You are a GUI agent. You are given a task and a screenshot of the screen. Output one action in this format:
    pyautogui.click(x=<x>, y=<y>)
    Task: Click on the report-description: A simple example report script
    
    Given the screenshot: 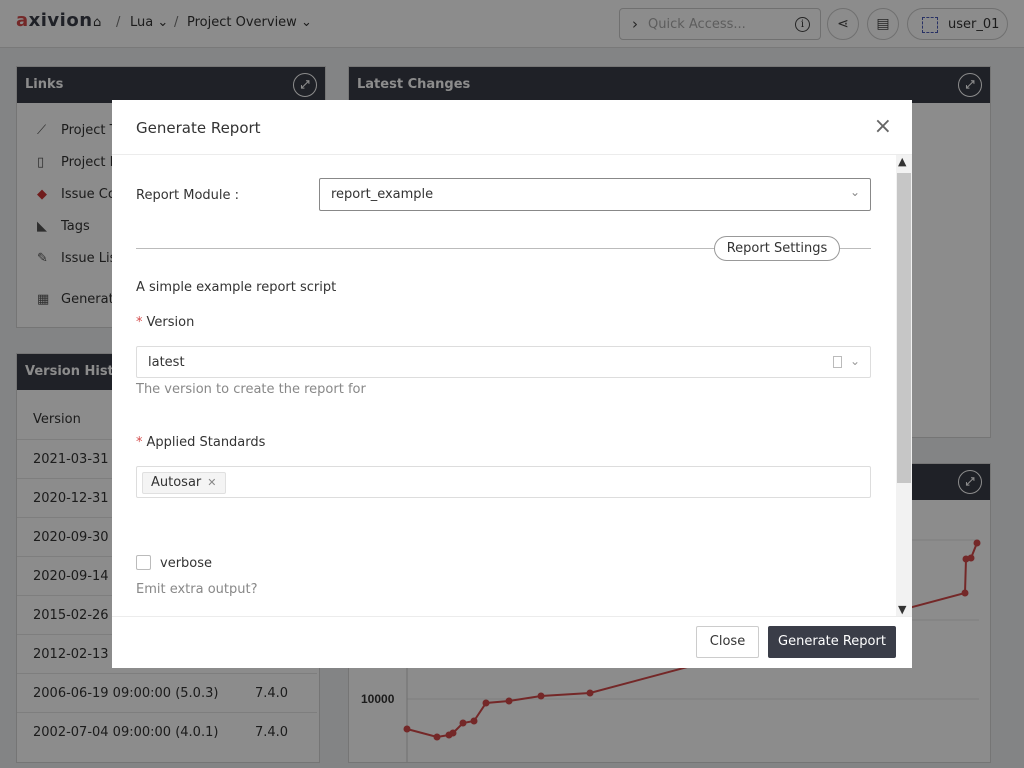 What is the action you would take?
    pyautogui.click(x=236, y=287)
    